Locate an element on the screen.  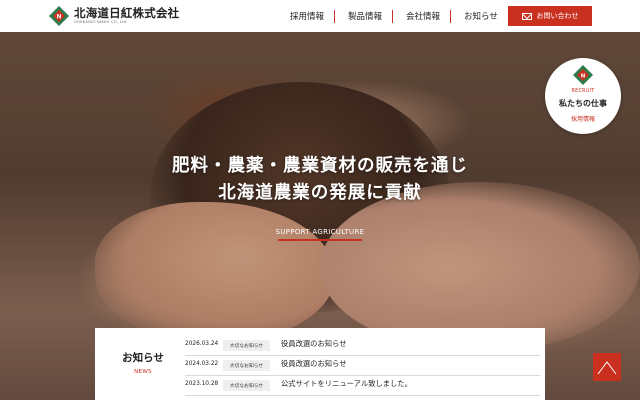
page-top-button is located at coordinates (607, 367).